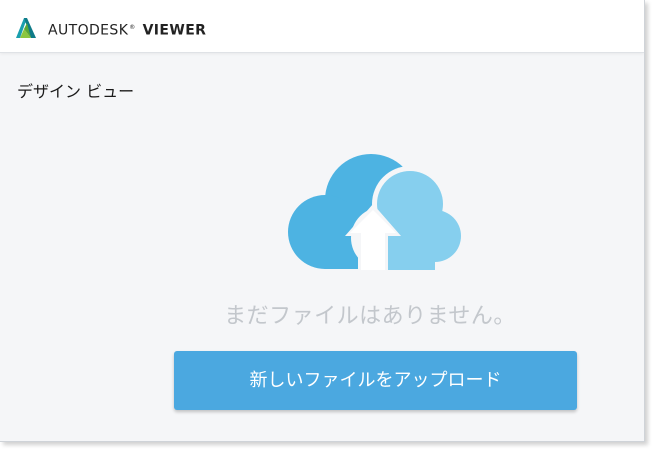 This screenshot has height=450, width=653. Describe the element at coordinates (322, 26) in the screenshot. I see `app-header: AUTODESK® VIEWER` at that location.